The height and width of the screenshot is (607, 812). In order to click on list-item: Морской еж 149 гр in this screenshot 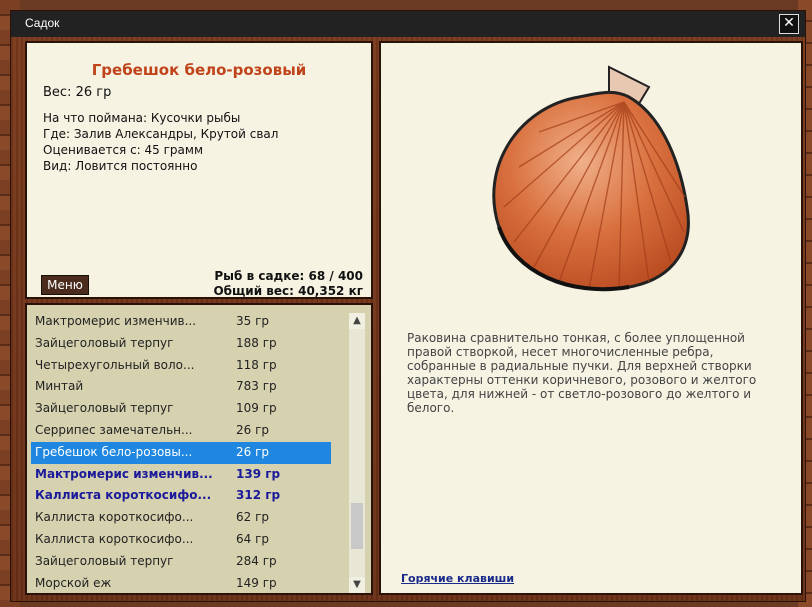, I will do `click(181, 584)`.